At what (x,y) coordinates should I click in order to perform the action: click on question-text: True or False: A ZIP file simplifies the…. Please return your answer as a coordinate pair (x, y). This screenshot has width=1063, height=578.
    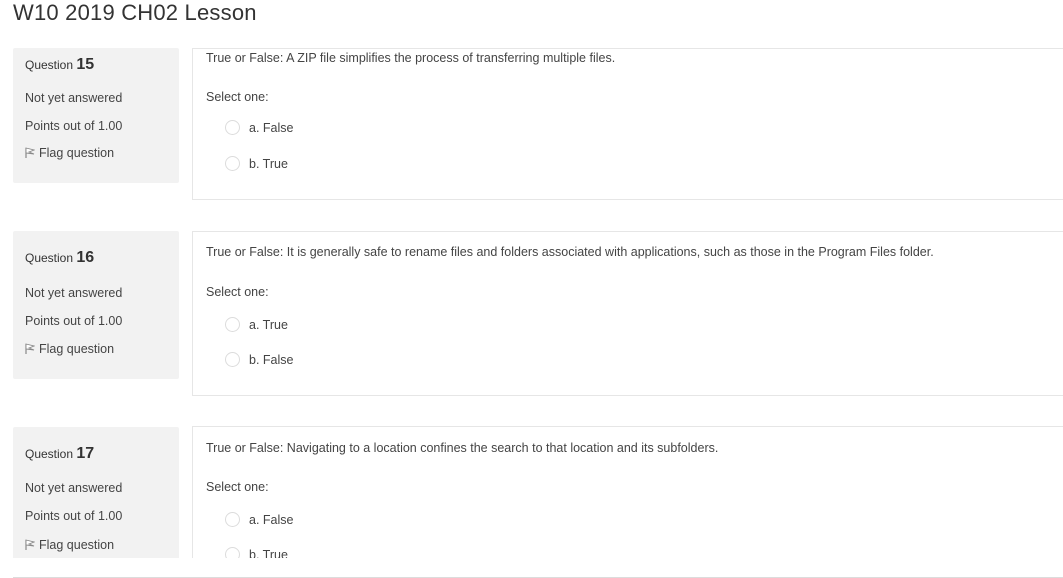
    Looking at the image, I should click on (411, 58).